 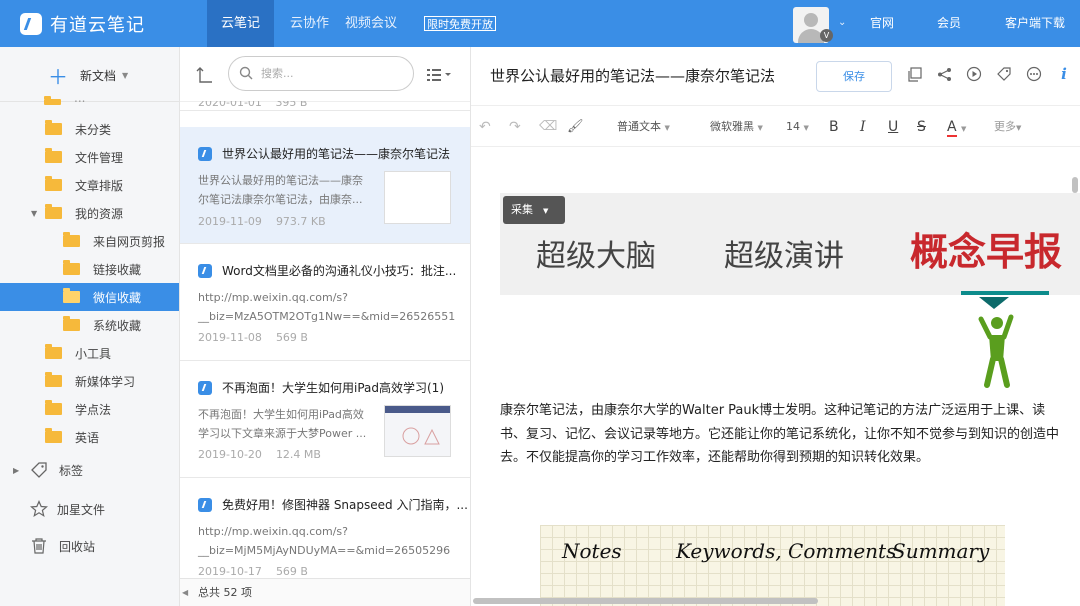 What do you see at coordinates (117, 325) in the screenshot?
I see `sidebar-item-label: 系统收藏` at bounding box center [117, 325].